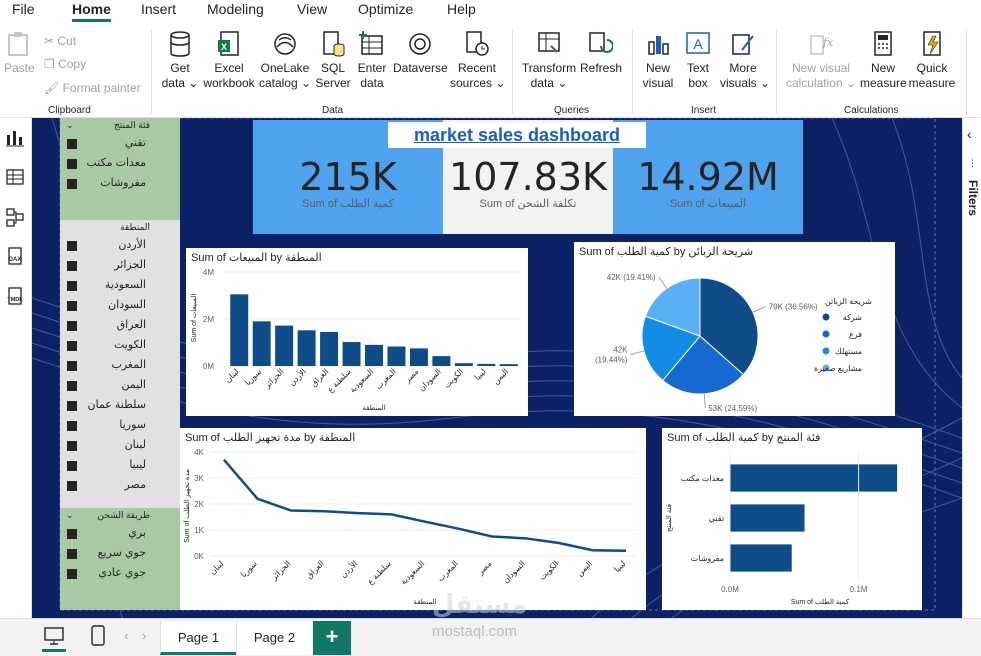  Describe the element at coordinates (199, 556) in the screenshot. I see `y-tick-label: 0K` at that location.